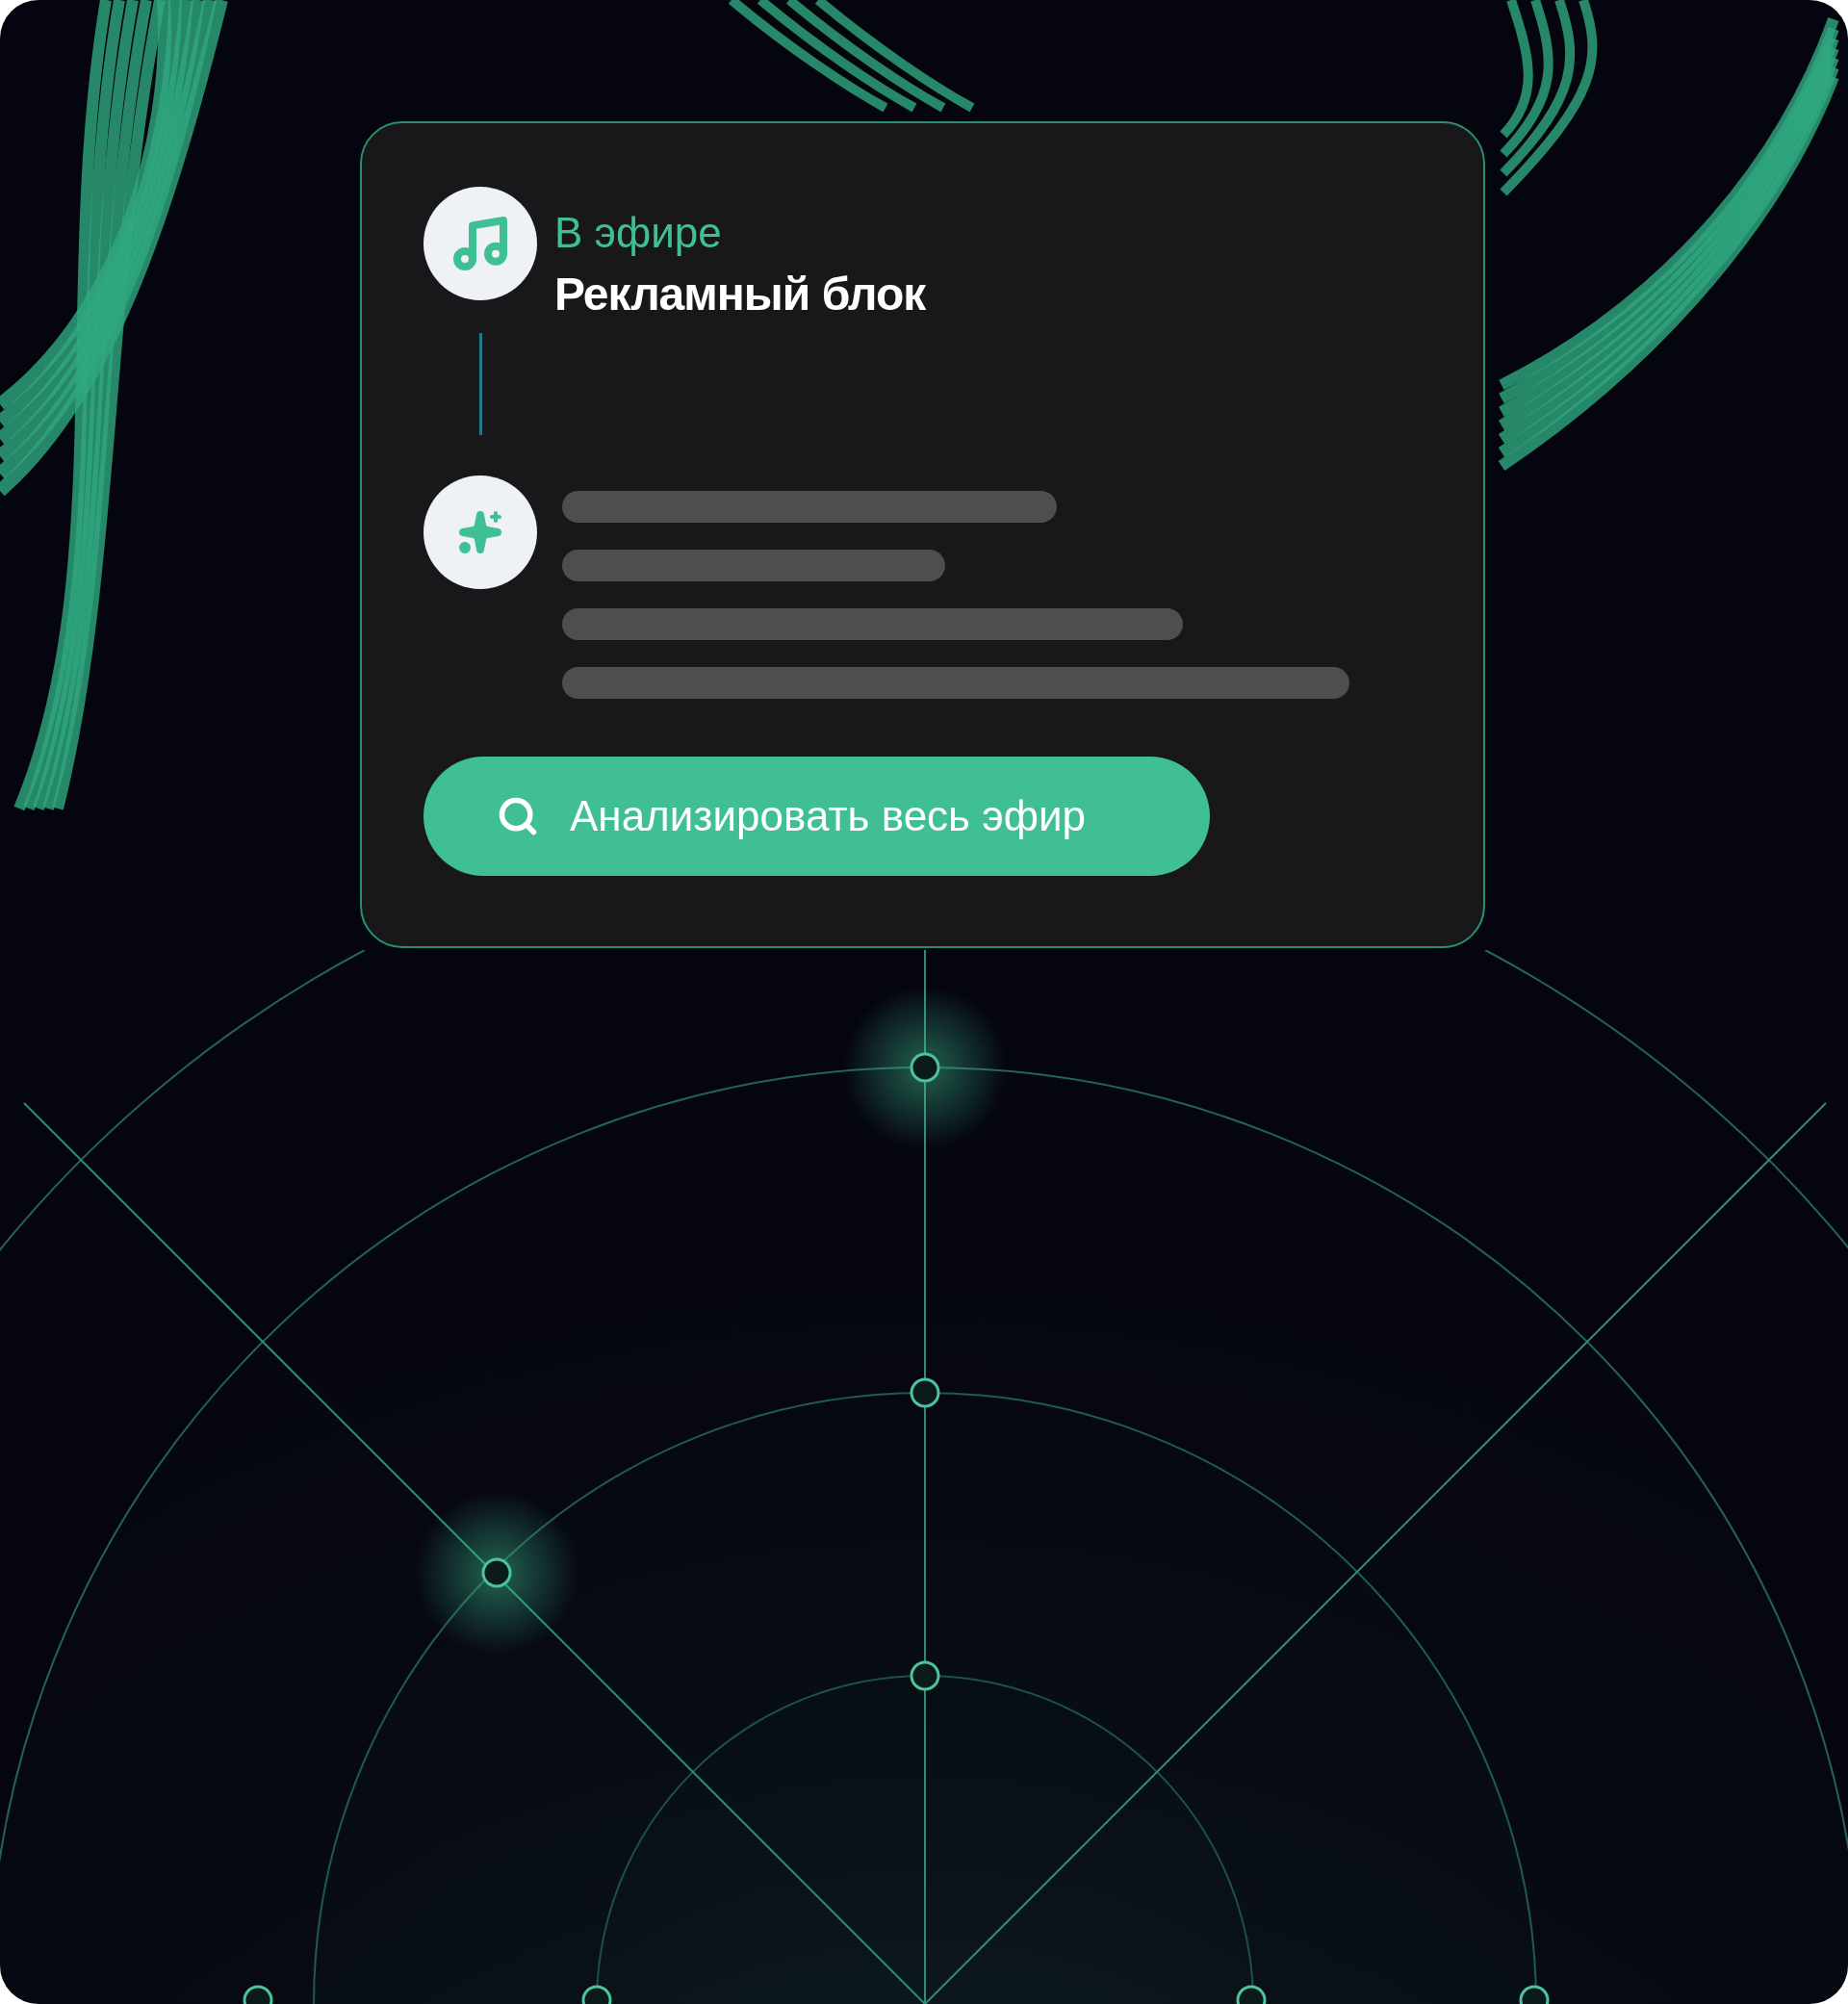  What do you see at coordinates (518, 816) in the screenshot?
I see `search-icon` at bounding box center [518, 816].